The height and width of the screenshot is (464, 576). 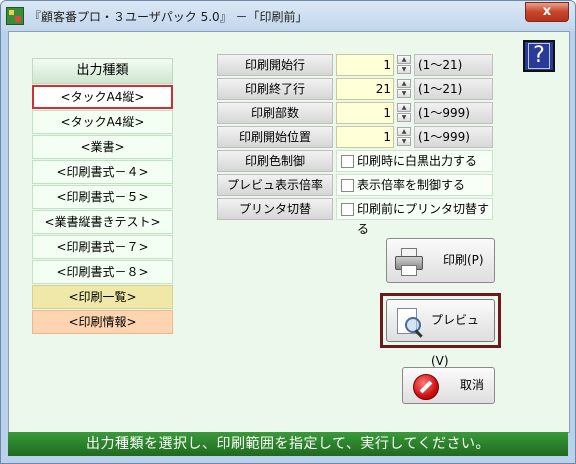 I want to click on zoom-control-checkbox: 表示倍率を制御する, so click(x=414, y=185).